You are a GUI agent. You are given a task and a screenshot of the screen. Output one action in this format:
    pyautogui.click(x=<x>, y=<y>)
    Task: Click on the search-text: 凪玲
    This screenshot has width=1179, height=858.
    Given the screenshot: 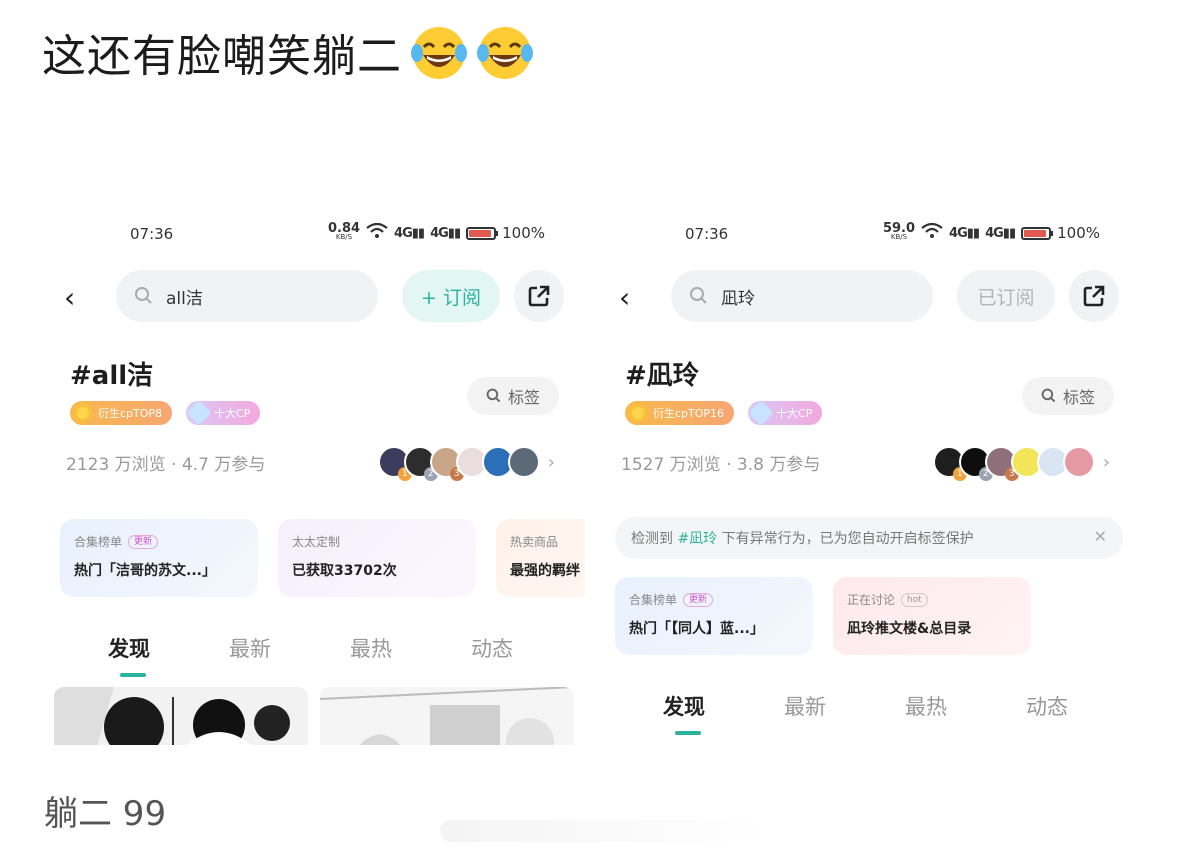 What is the action you would take?
    pyautogui.click(x=738, y=298)
    